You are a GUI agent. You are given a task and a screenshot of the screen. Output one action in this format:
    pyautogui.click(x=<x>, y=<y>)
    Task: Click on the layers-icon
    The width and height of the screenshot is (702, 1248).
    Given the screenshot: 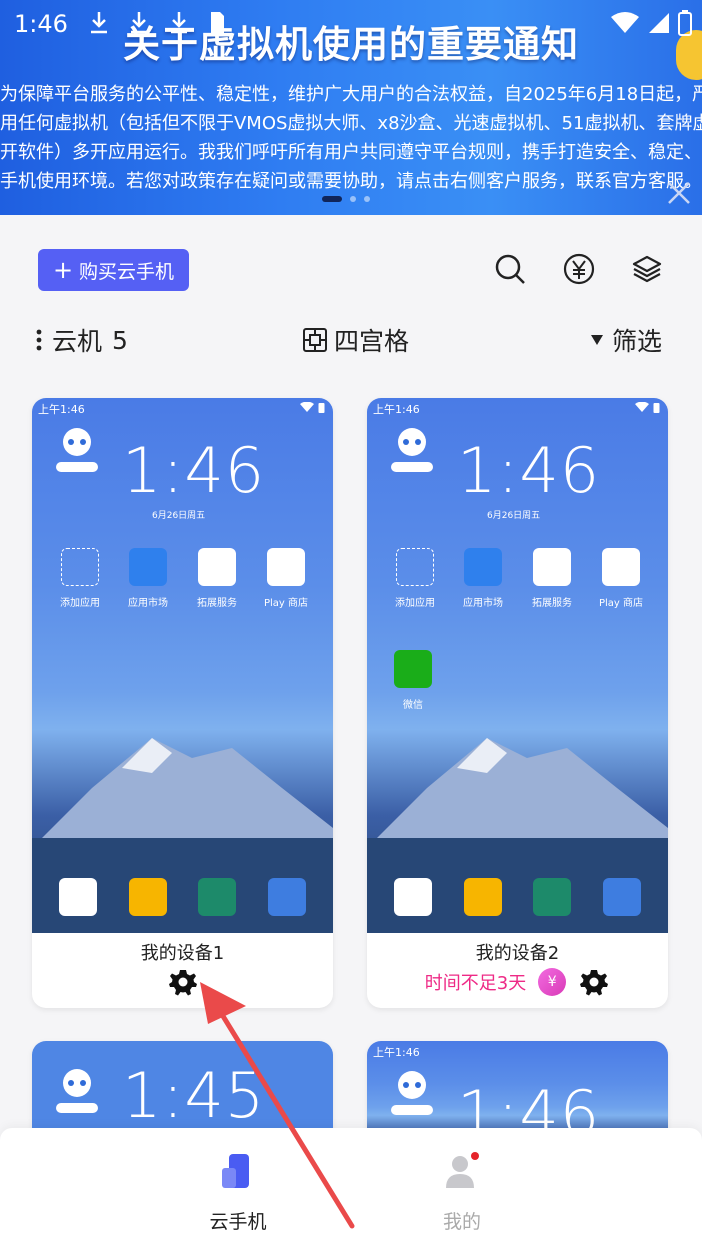 What is the action you would take?
    pyautogui.click(x=647, y=269)
    